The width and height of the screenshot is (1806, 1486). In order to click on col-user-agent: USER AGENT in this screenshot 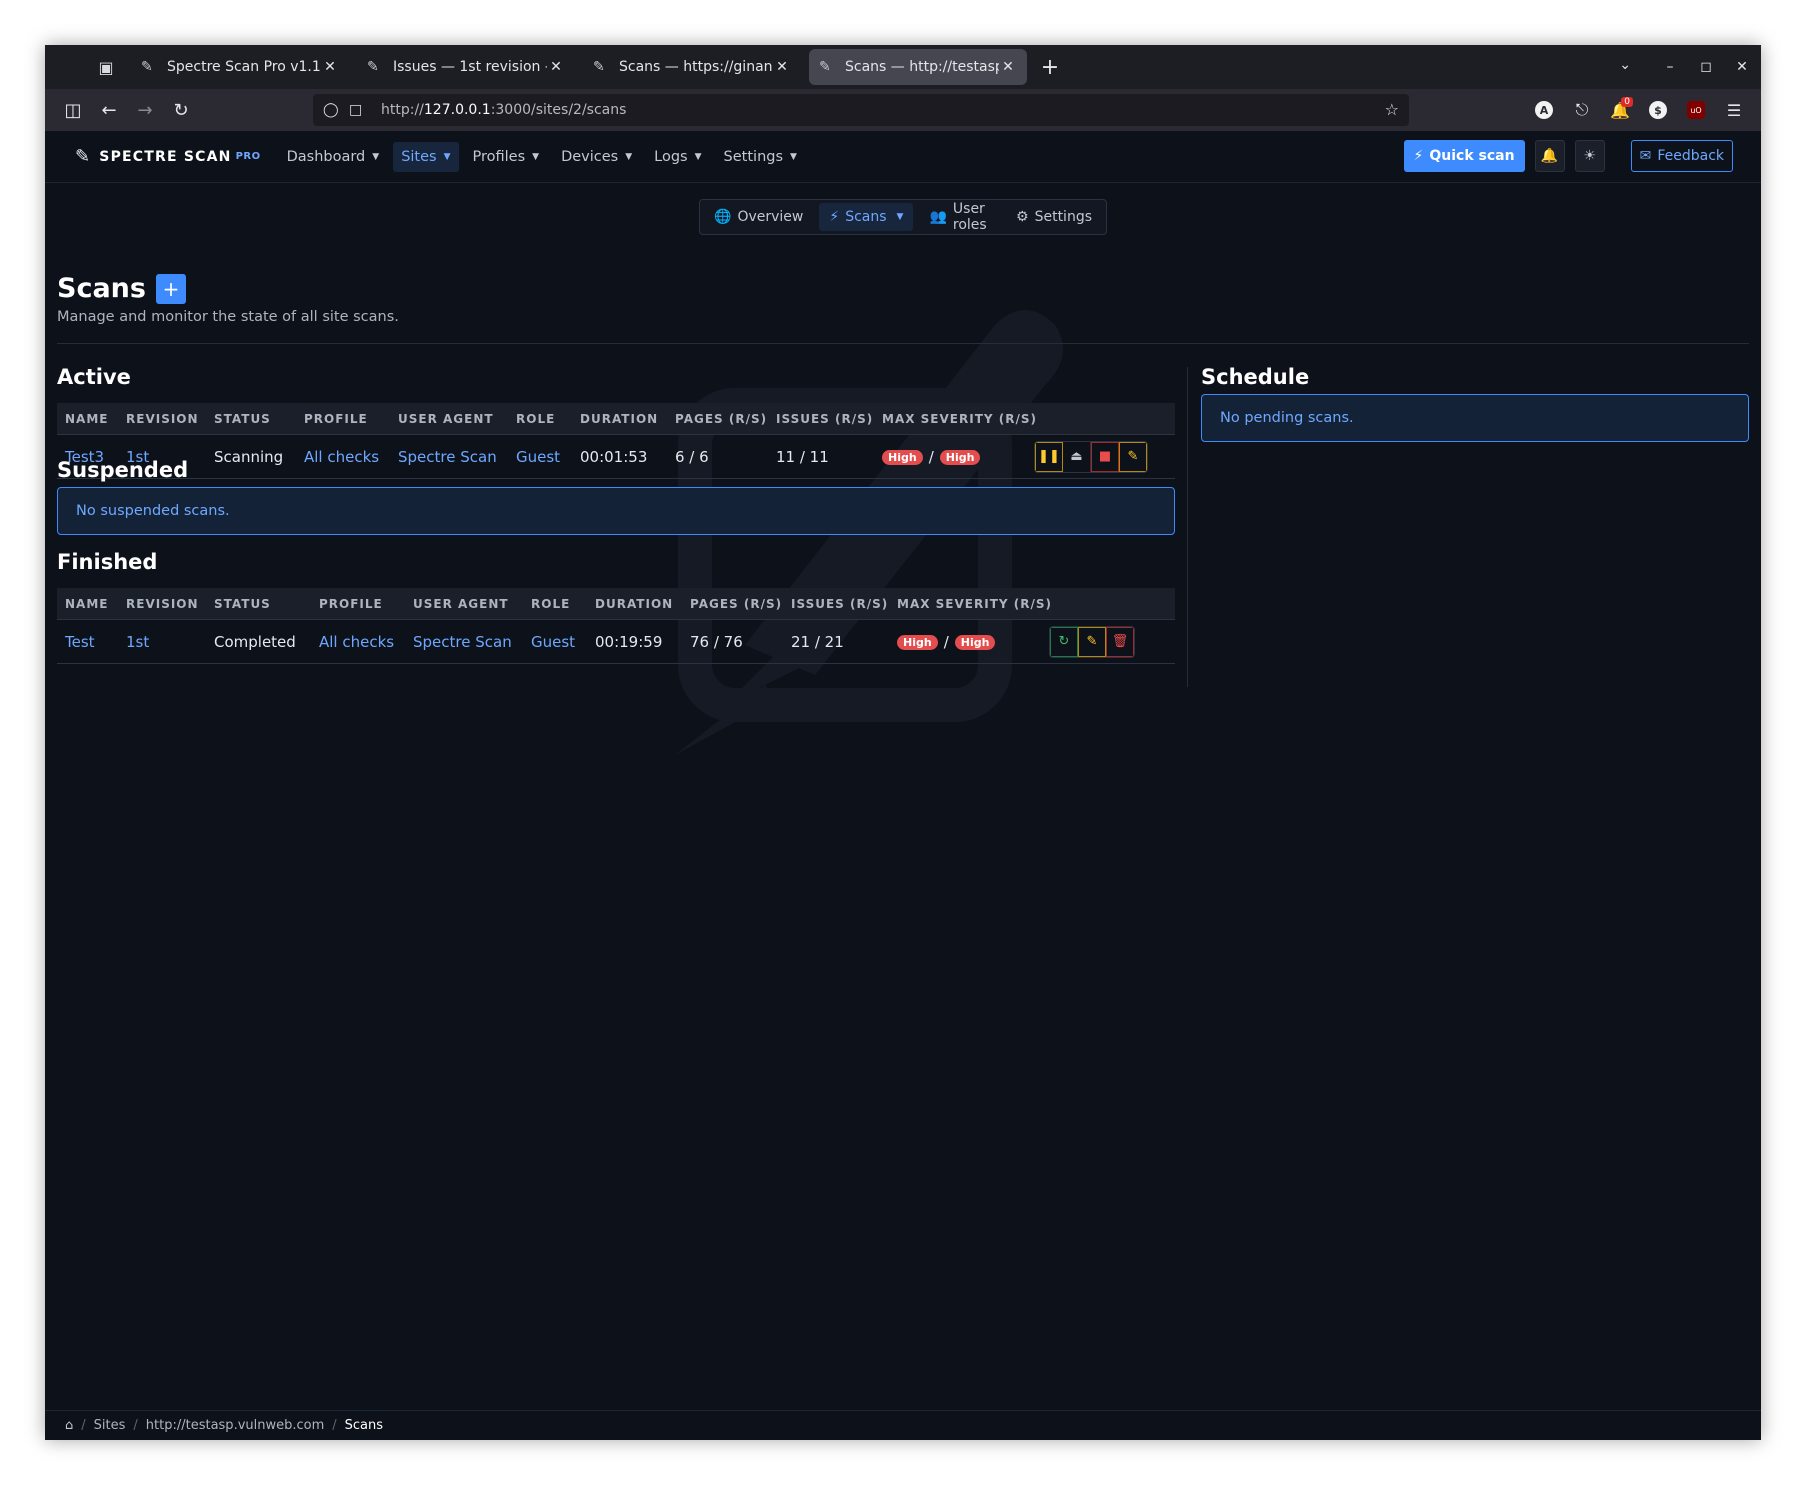, I will do `click(446, 418)`.